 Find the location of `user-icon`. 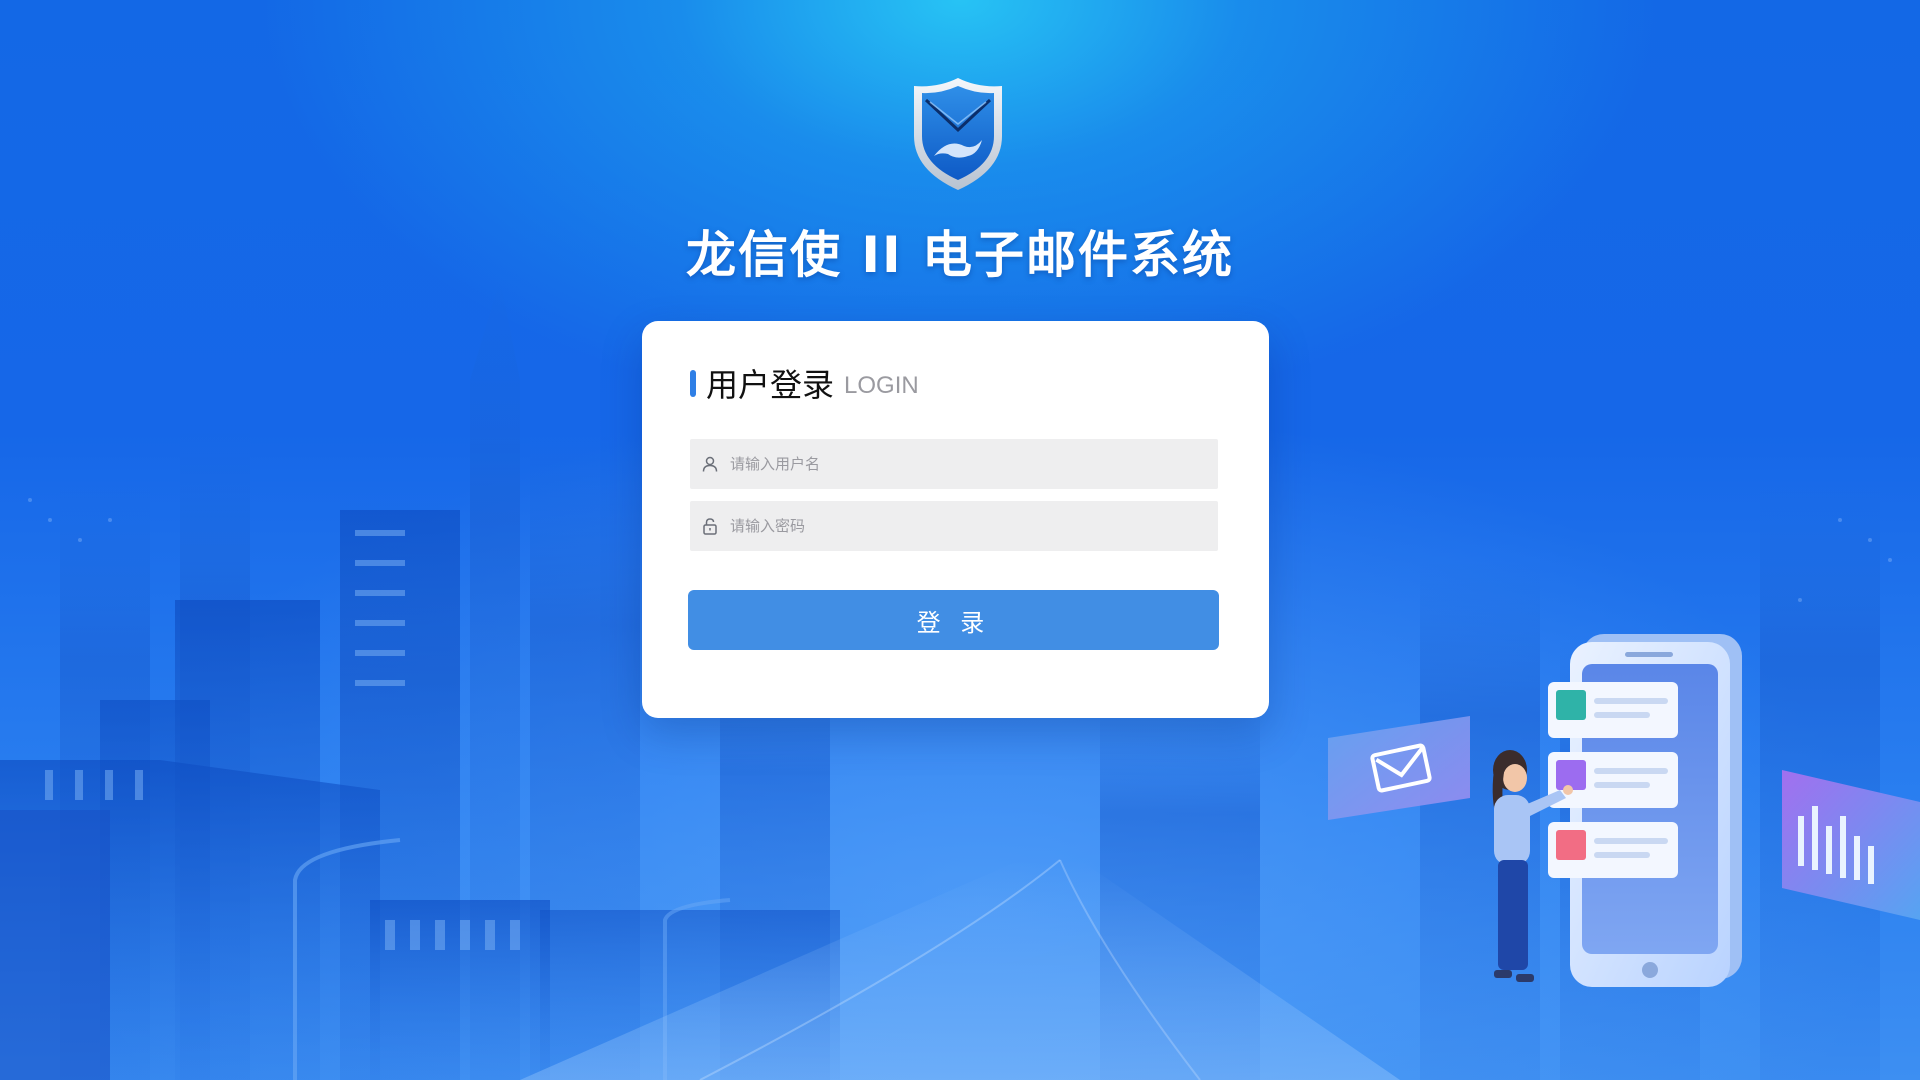

user-icon is located at coordinates (710, 464).